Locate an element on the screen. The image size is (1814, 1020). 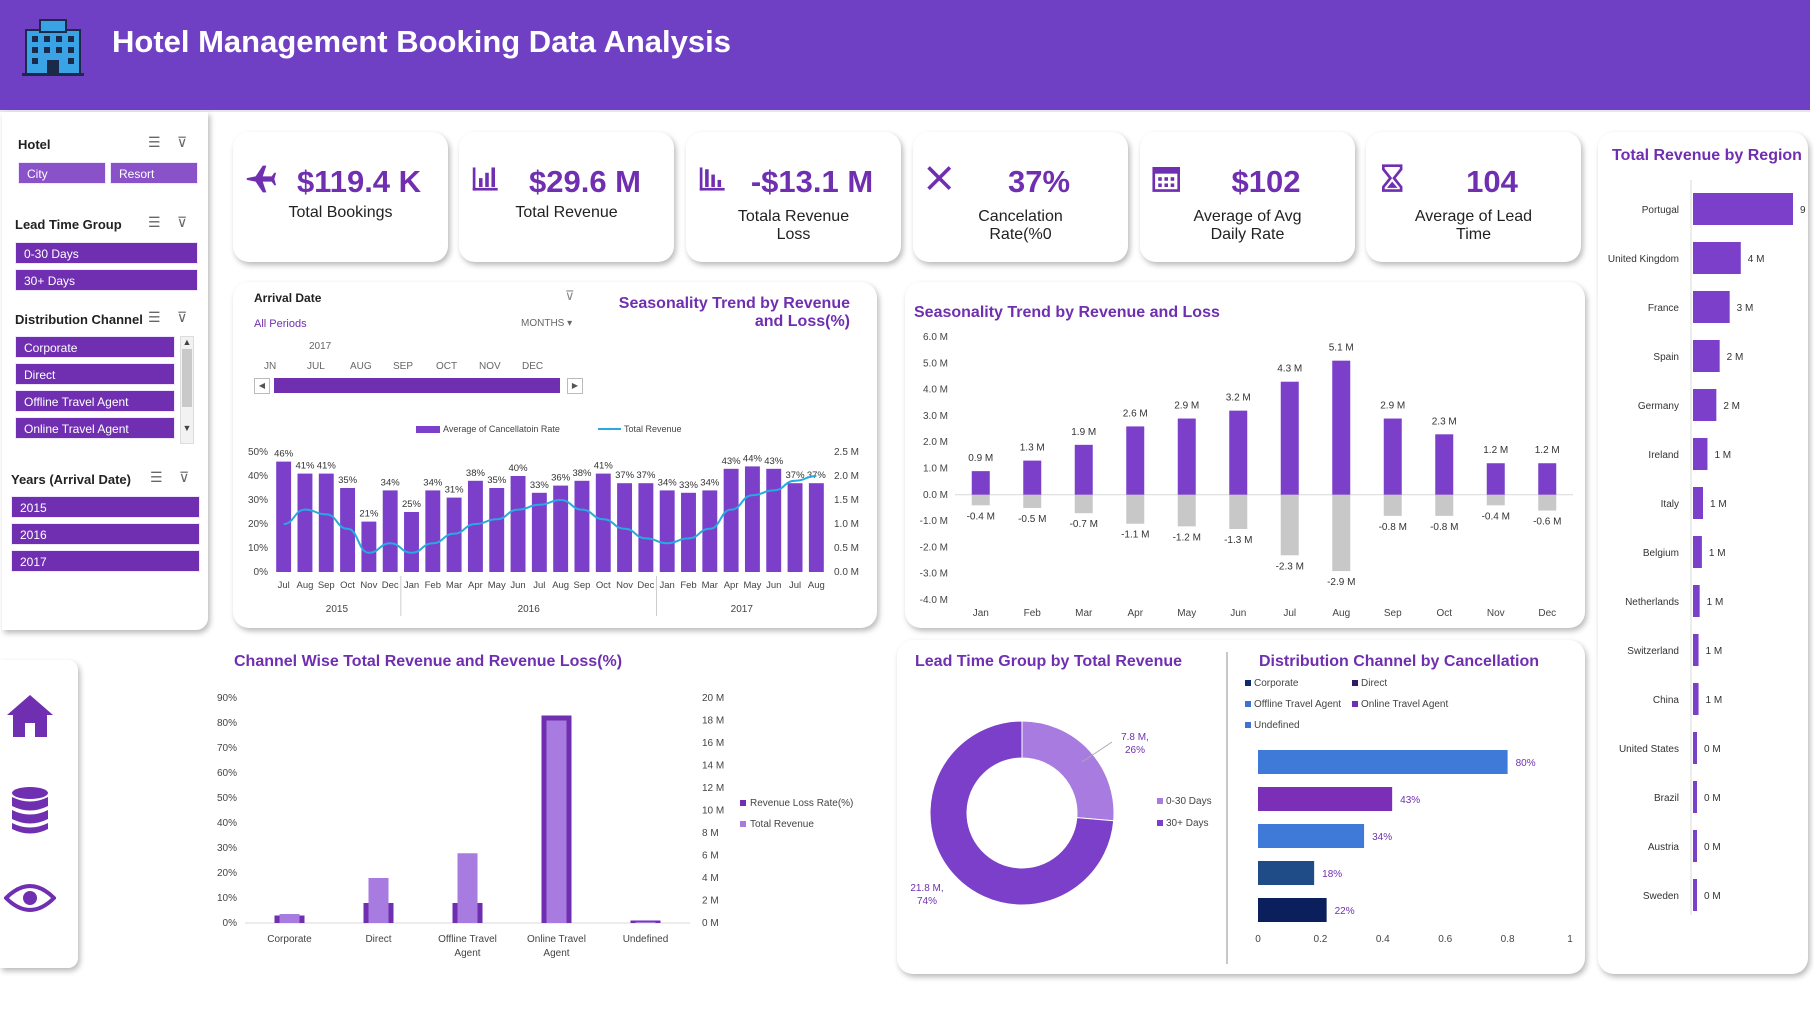
timeline-scroll-left-icon: ◀ is located at coordinates (262, 386).